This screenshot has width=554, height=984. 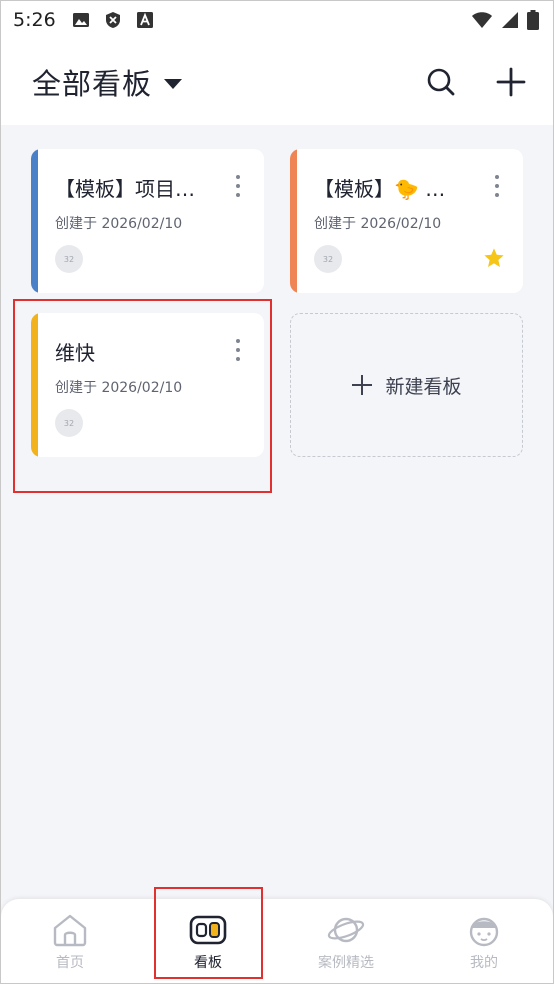 I want to click on star-icon, so click(x=494, y=258).